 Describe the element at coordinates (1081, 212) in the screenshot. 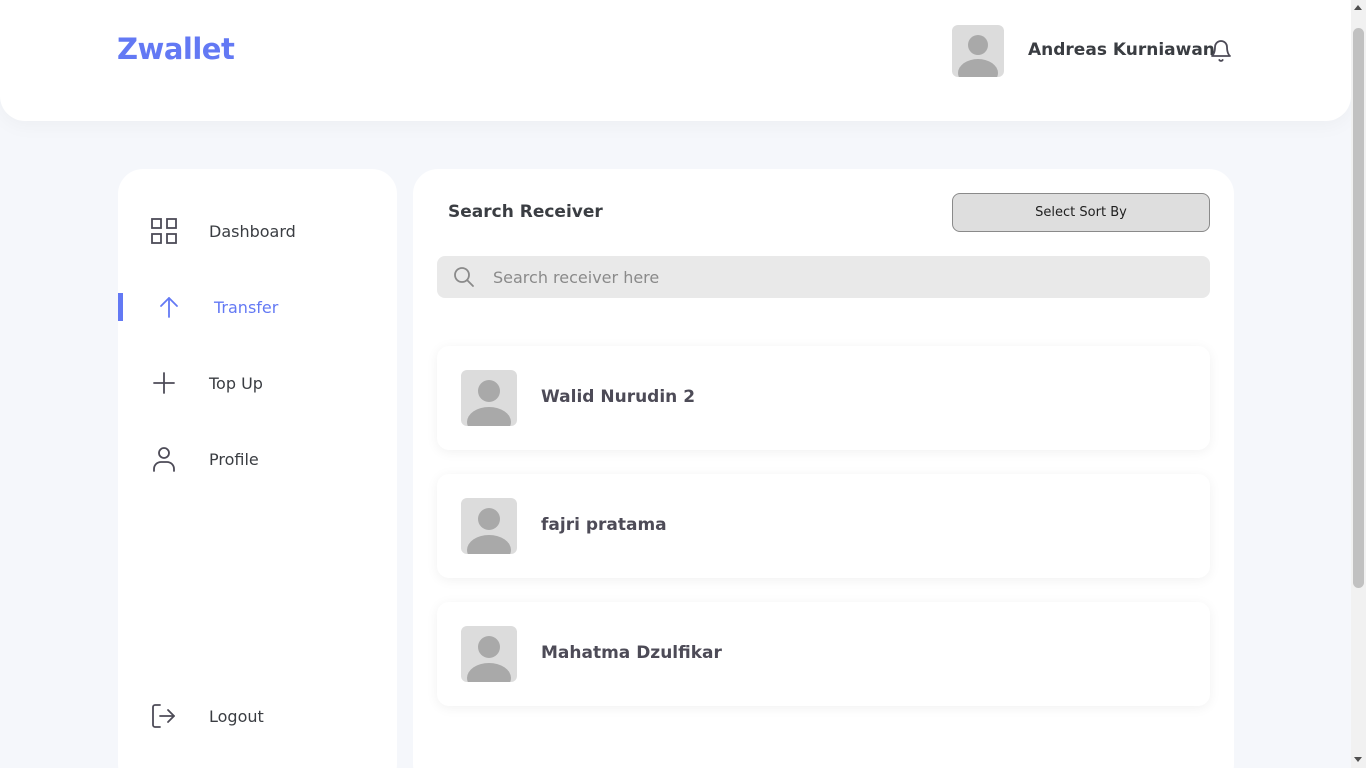

I see `sort-select-button: Select Sort By` at that location.